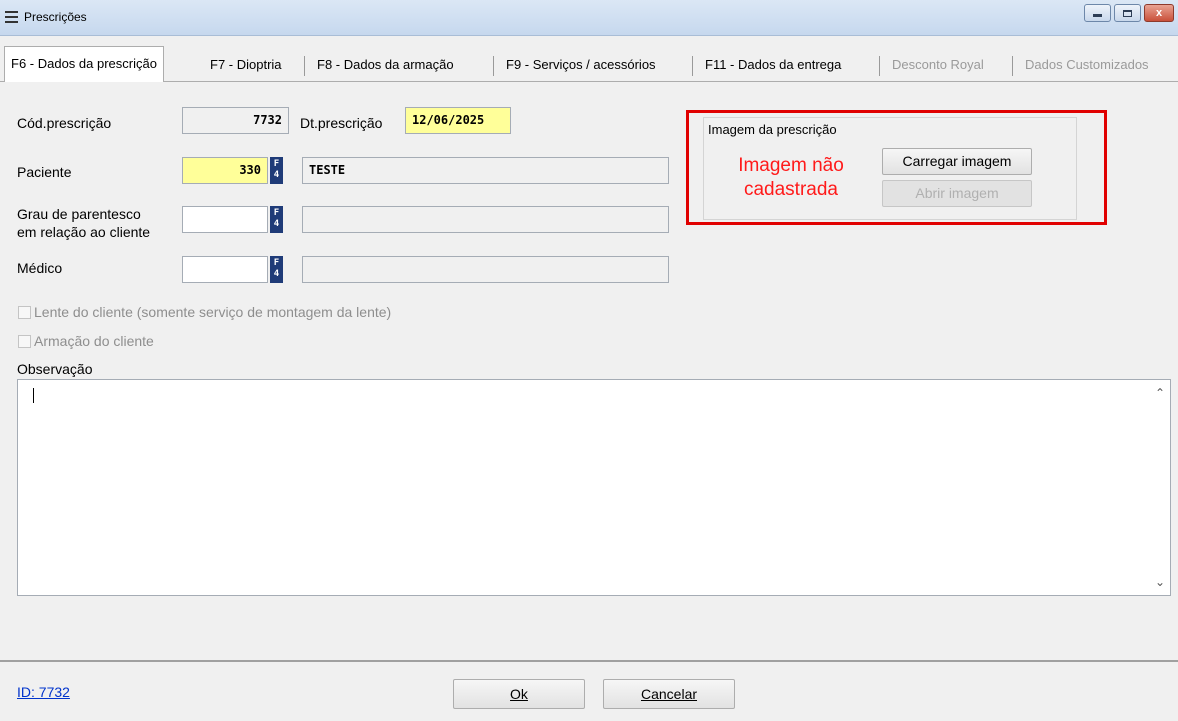  I want to click on grau-parentesco-code-field, so click(225, 219).